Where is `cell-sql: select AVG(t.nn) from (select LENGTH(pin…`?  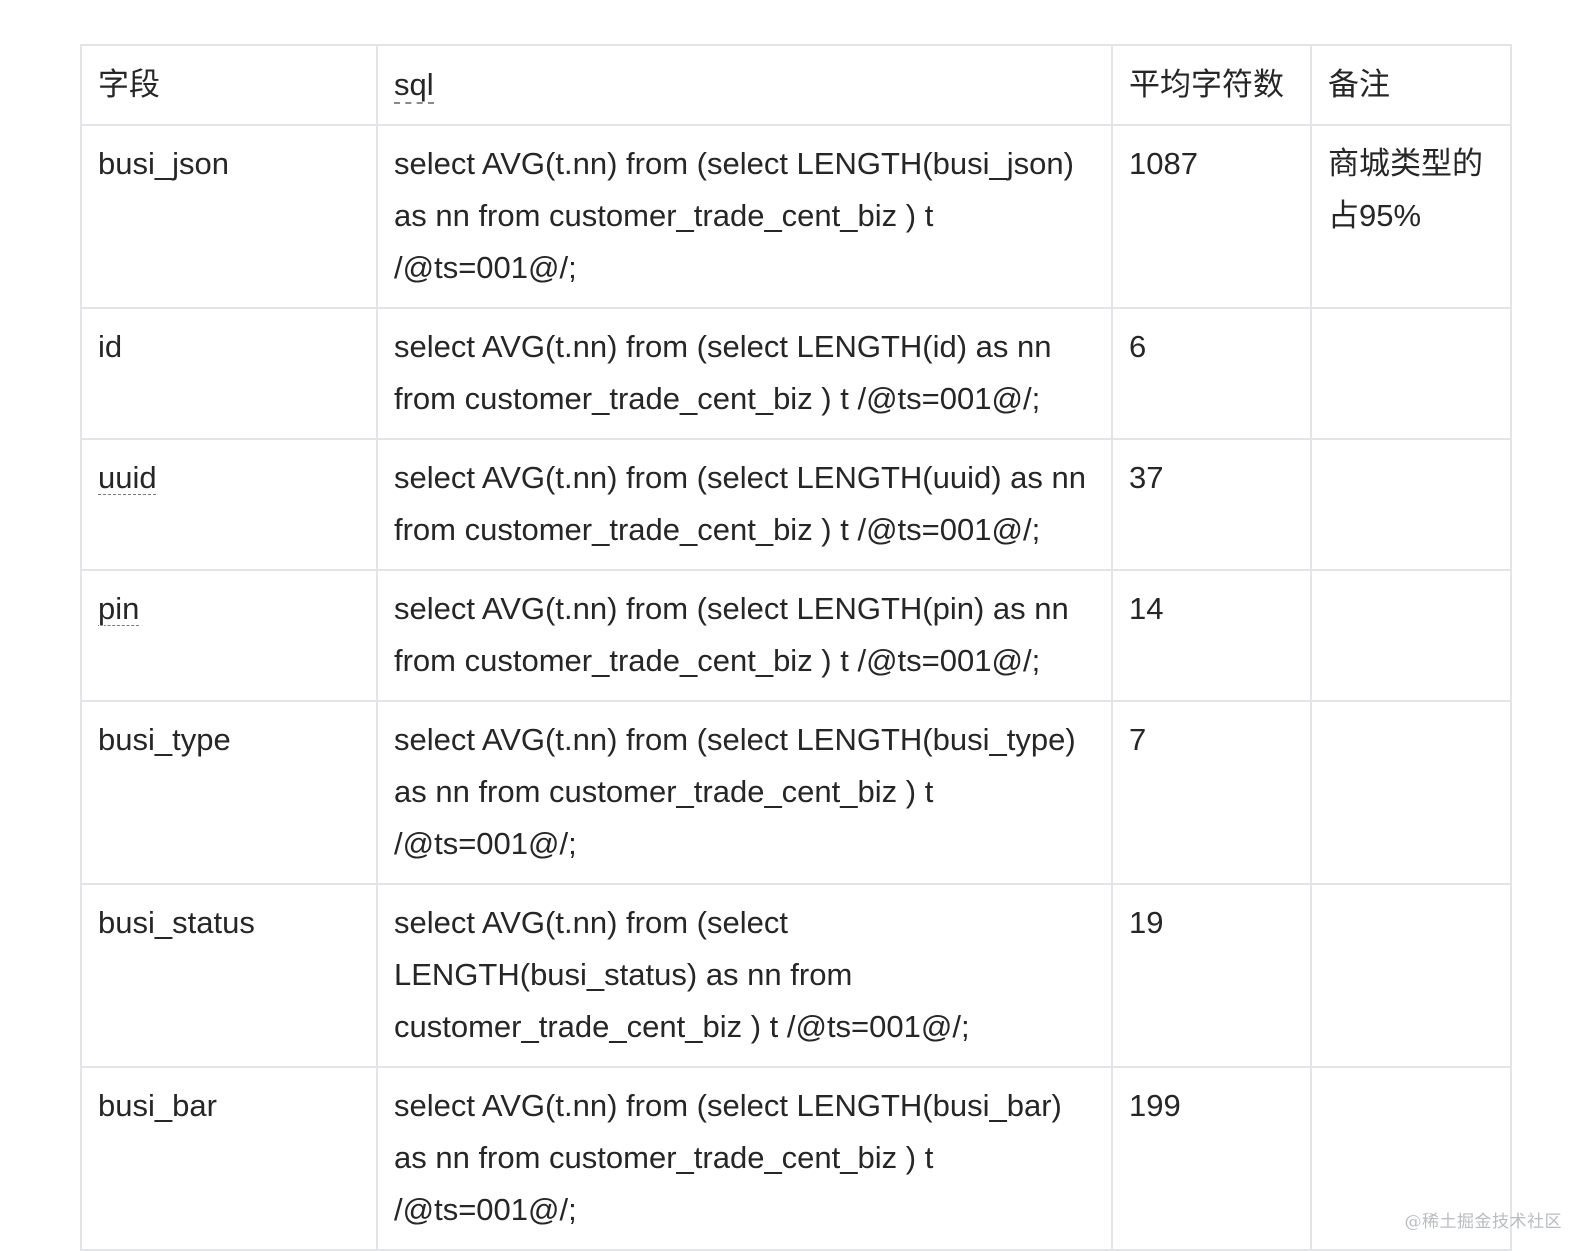 cell-sql: select AVG(t.nn) from (select LENGTH(pin… is located at coordinates (744, 635).